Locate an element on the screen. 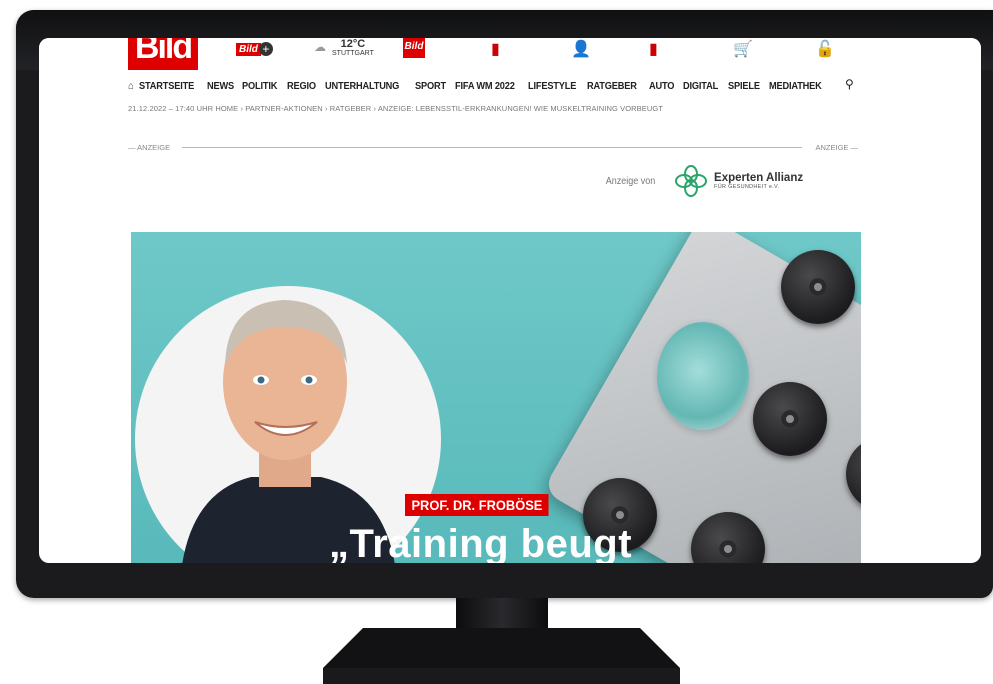  monitor-base is located at coordinates (501, 676).